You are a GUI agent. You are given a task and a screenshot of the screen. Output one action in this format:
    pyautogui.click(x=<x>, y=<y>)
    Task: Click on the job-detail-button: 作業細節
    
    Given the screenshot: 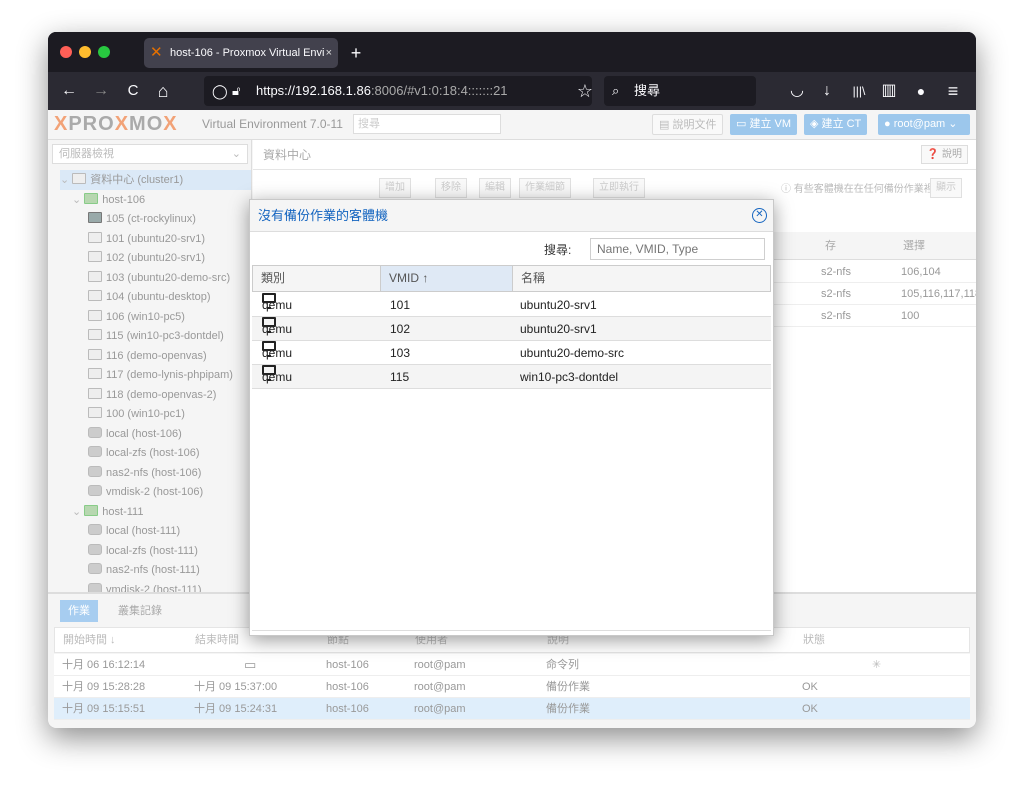 What is the action you would take?
    pyautogui.click(x=545, y=188)
    